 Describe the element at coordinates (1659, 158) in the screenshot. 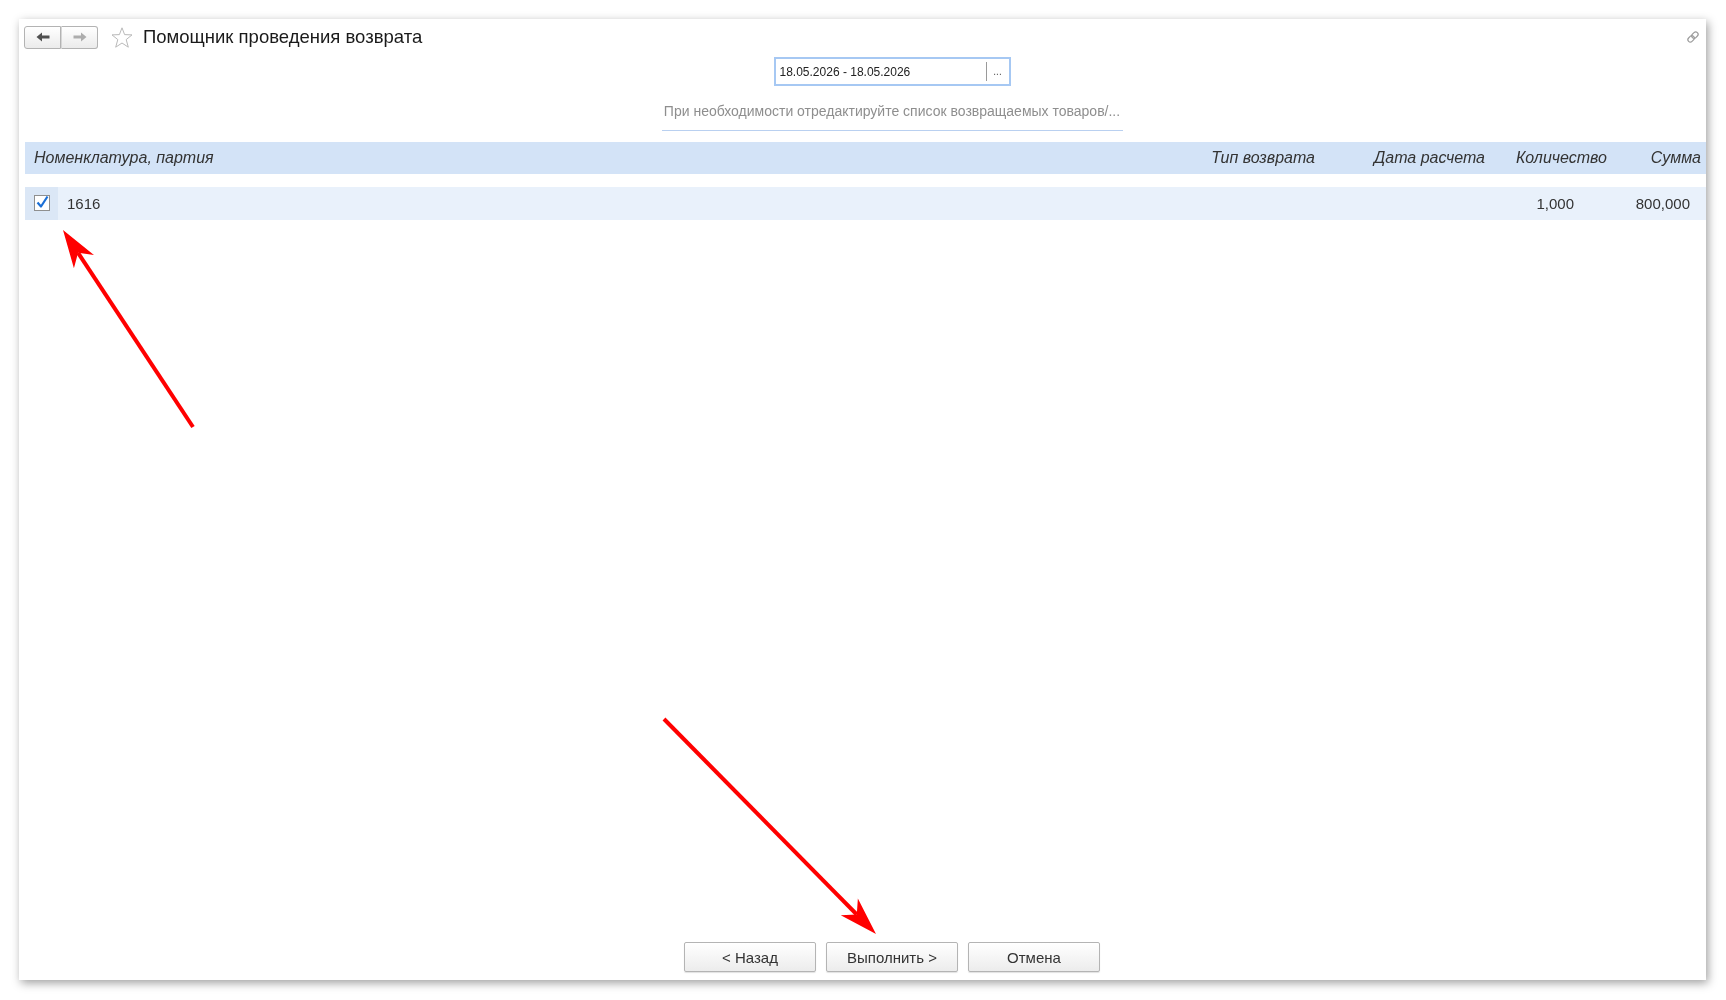

I see `column-header: Сумма` at that location.